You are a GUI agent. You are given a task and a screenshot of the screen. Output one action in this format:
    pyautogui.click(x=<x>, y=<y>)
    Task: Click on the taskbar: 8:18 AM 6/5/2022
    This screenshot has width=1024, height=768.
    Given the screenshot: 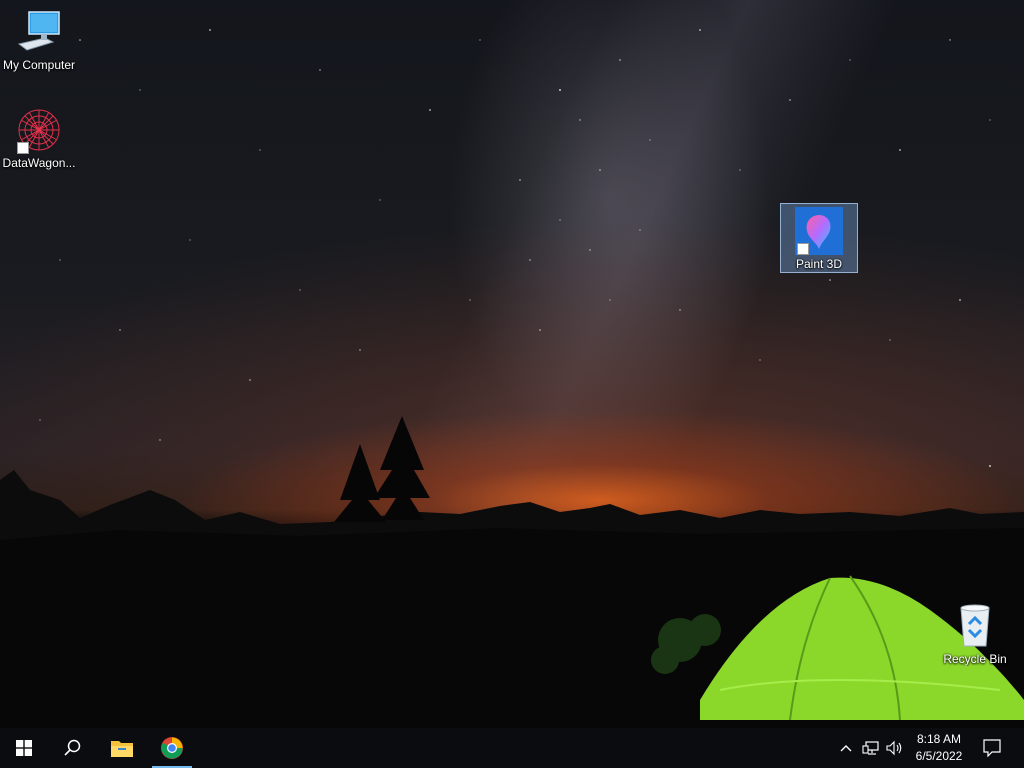 What is the action you would take?
    pyautogui.click(x=512, y=748)
    